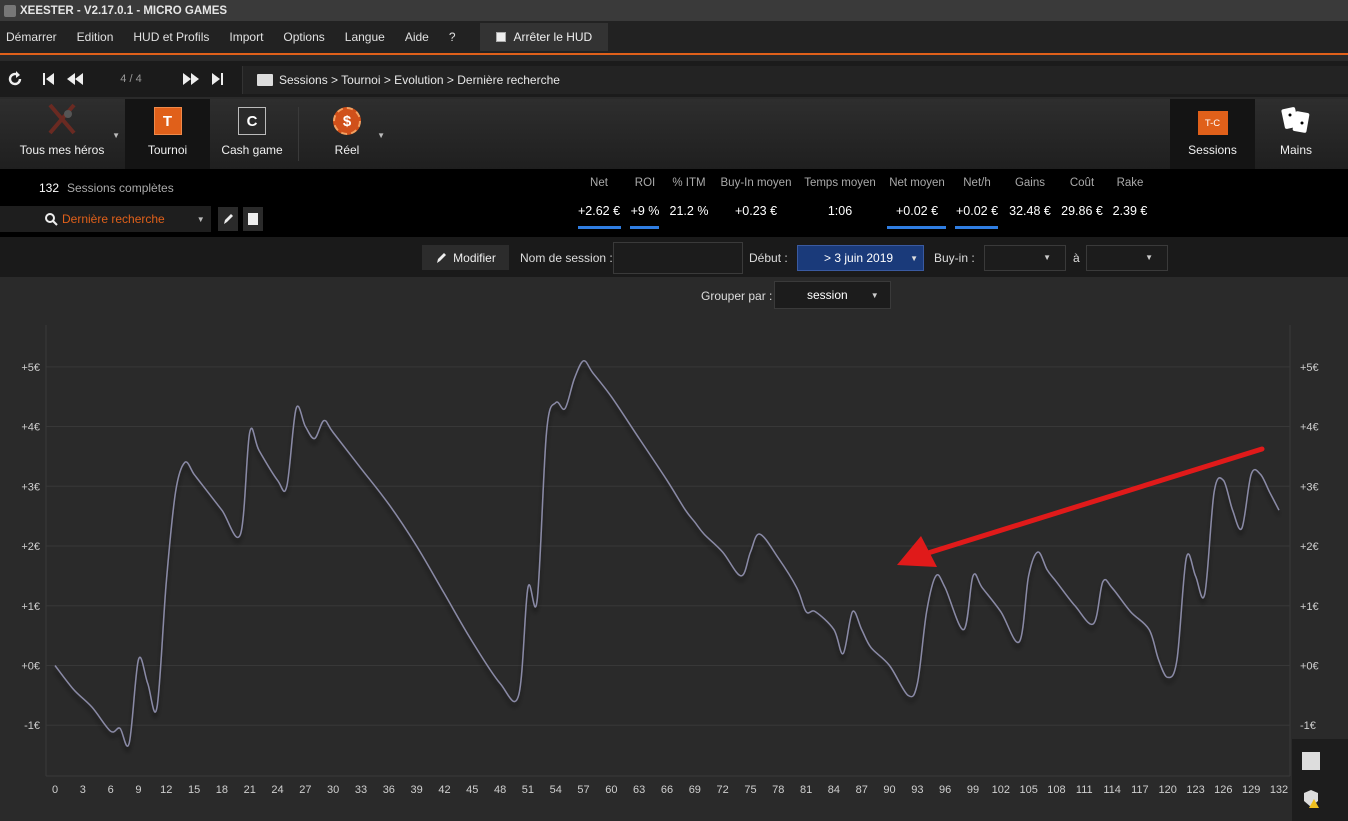  What do you see at coordinates (1056, 790) in the screenshot?
I see `x-tick-label: 108` at bounding box center [1056, 790].